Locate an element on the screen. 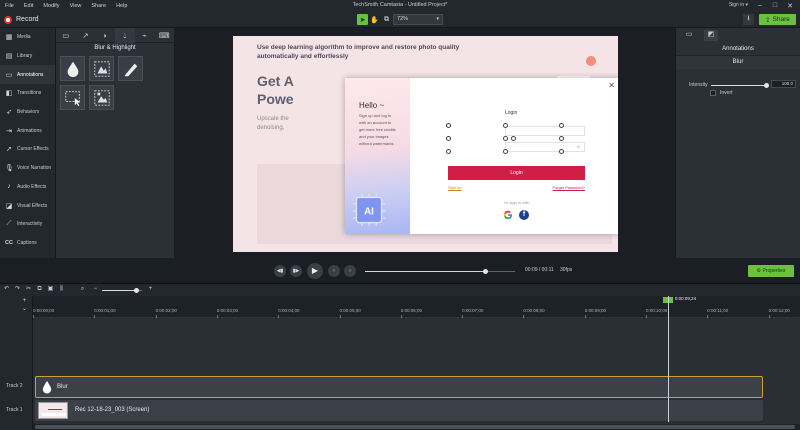 Image resolution: width=800 pixels, height=430 pixels. record-button: Record is located at coordinates (21, 19).